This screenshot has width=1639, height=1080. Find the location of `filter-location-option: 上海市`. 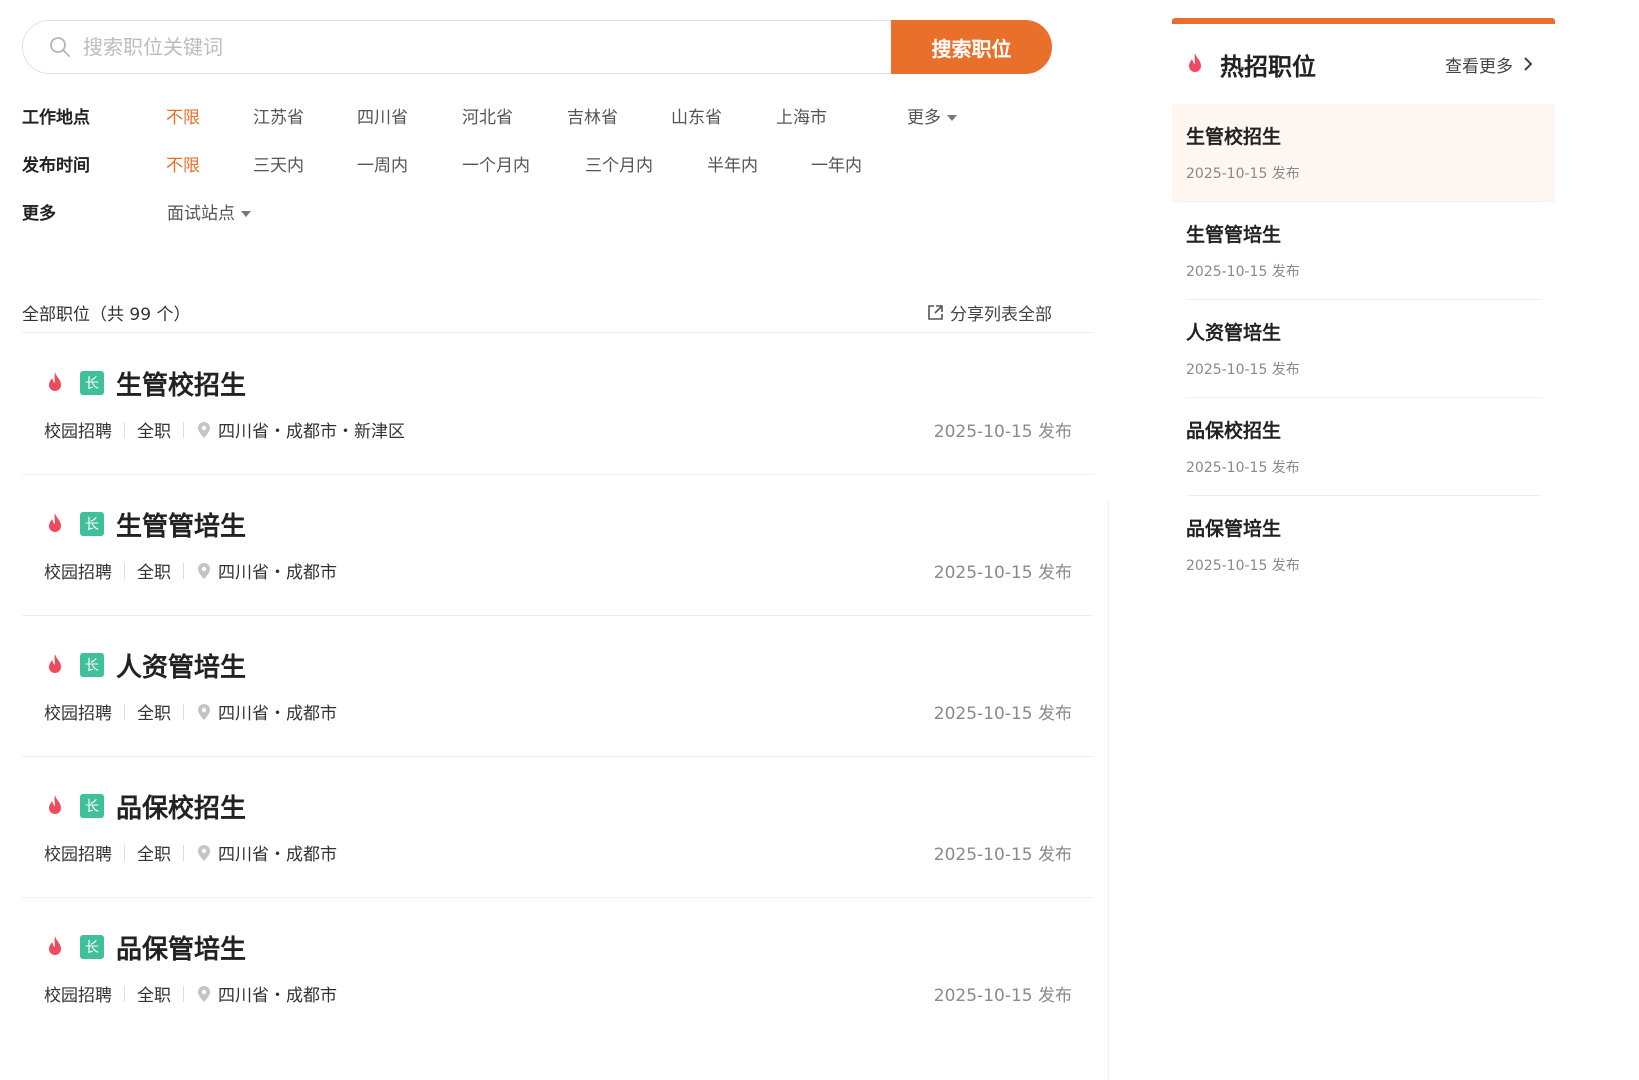

filter-location-option: 上海市 is located at coordinates (801, 115).